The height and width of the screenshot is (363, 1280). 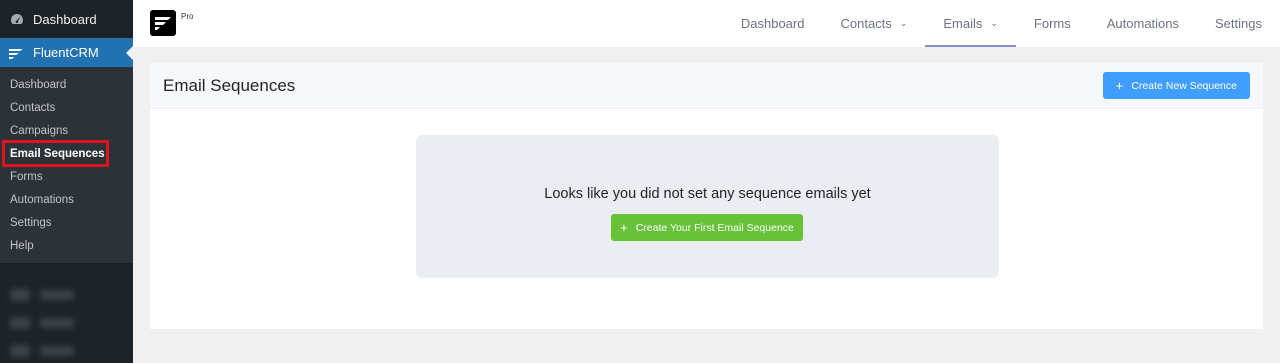 I want to click on page-title: Email Sequences, so click(x=229, y=85).